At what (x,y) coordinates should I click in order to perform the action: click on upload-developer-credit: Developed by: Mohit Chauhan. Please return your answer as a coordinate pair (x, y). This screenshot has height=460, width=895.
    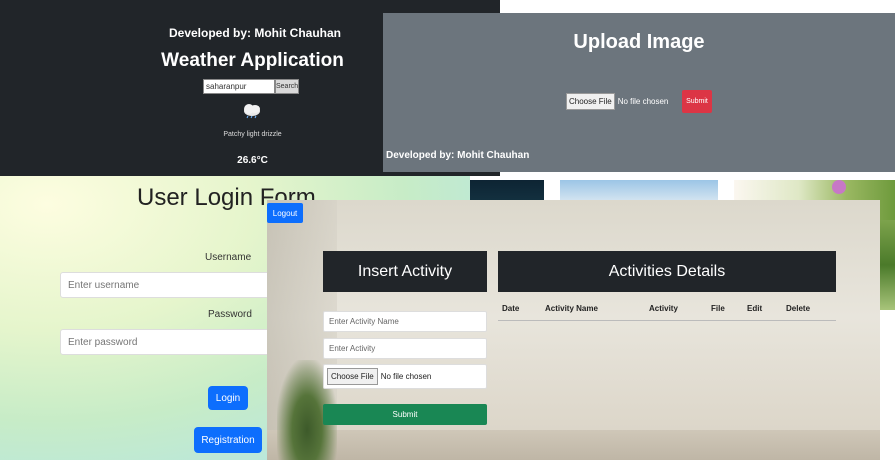
    Looking at the image, I should click on (458, 155).